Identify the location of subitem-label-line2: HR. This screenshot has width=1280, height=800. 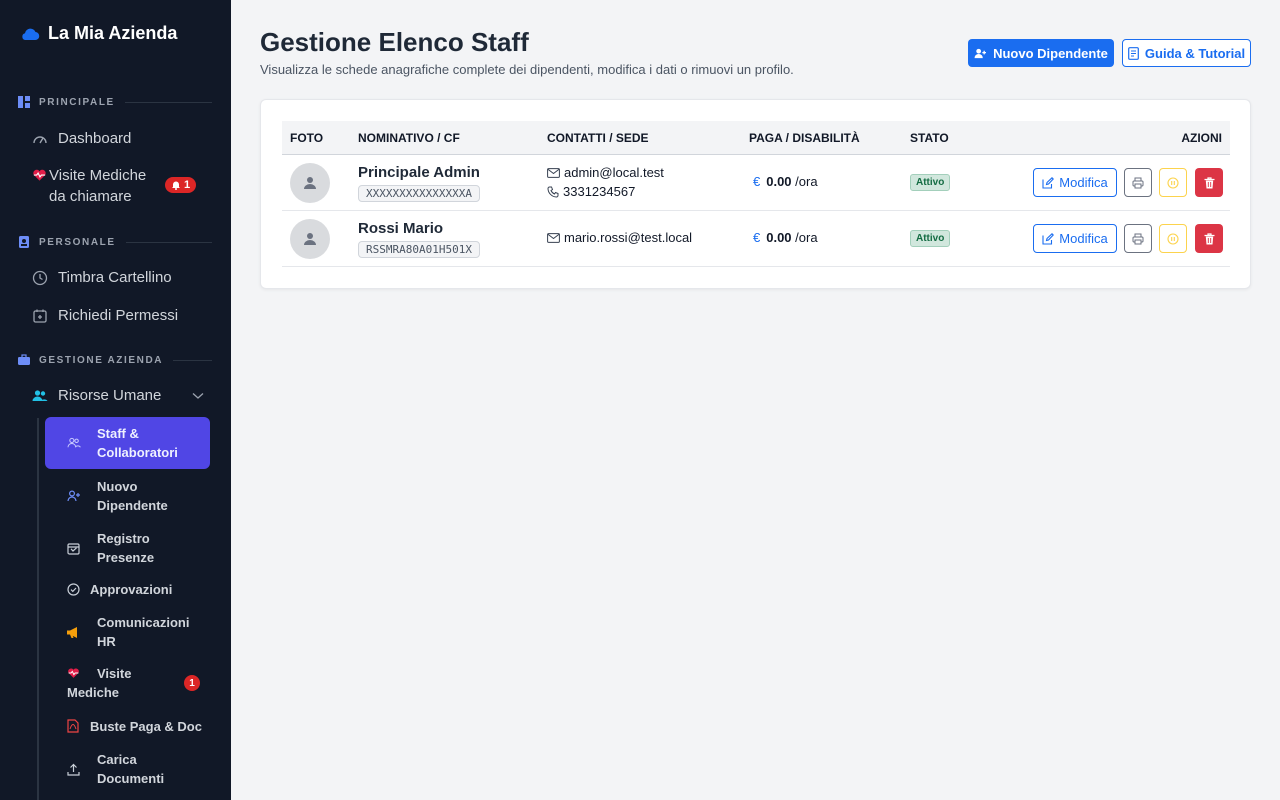
(106, 641).